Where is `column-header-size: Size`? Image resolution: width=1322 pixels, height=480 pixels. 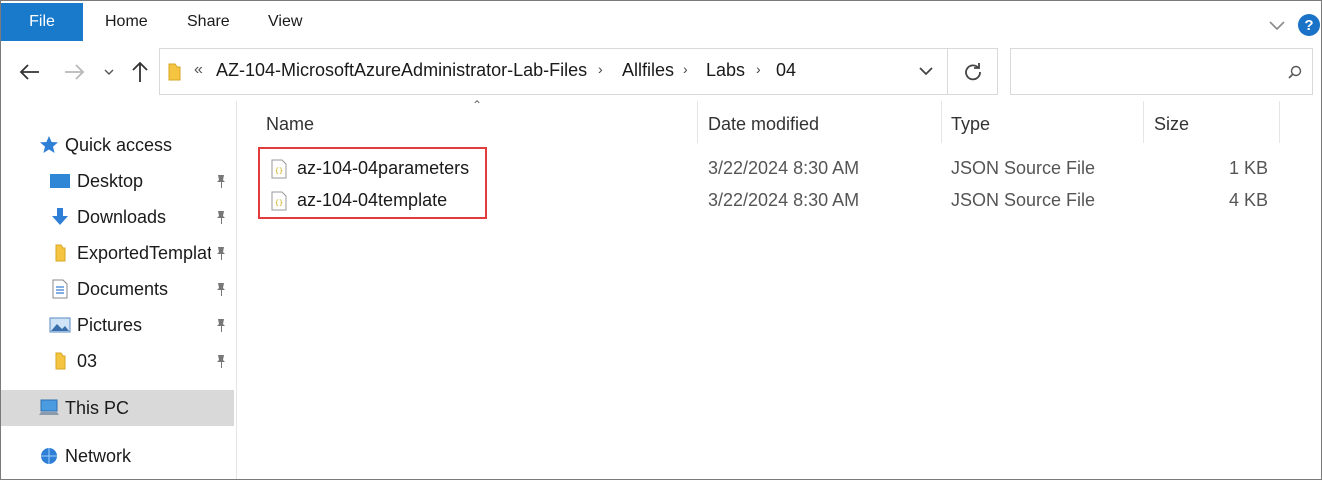
column-header-size: Size is located at coordinates (1171, 124).